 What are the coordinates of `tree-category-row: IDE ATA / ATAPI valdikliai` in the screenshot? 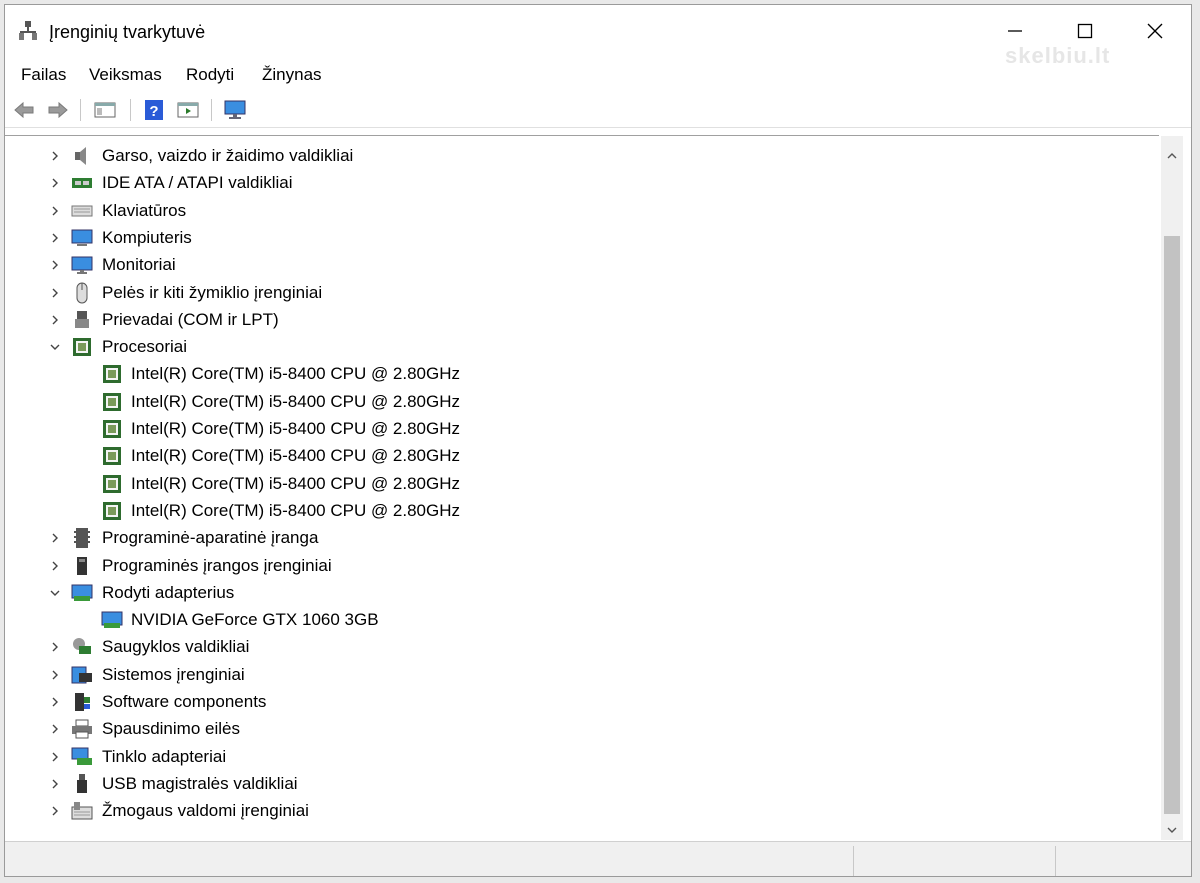 It's located at (575, 182).